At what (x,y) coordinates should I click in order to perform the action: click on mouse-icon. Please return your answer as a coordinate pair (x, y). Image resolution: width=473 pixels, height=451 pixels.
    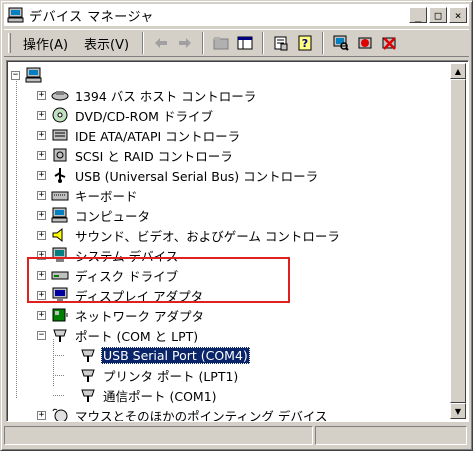
    Looking at the image, I should click on (60, 414).